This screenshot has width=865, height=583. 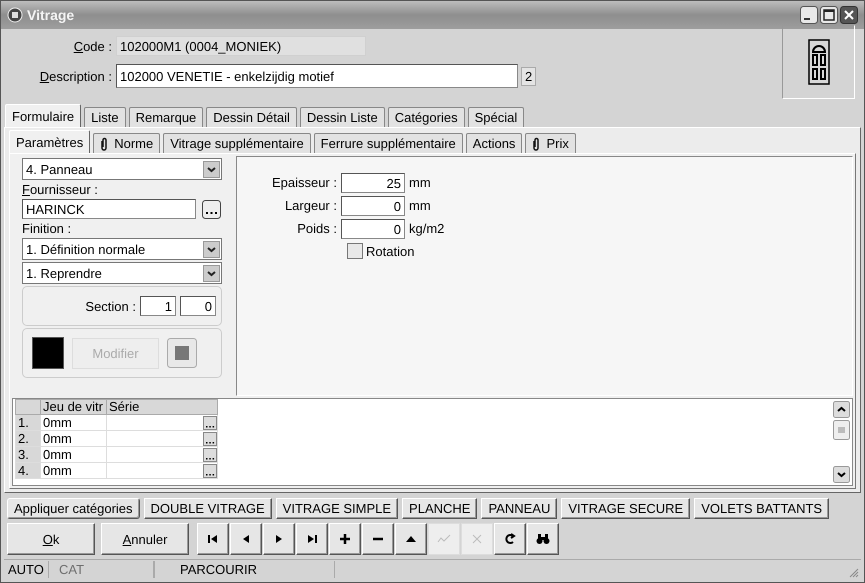 I want to click on section-label: Section :, so click(x=110, y=306).